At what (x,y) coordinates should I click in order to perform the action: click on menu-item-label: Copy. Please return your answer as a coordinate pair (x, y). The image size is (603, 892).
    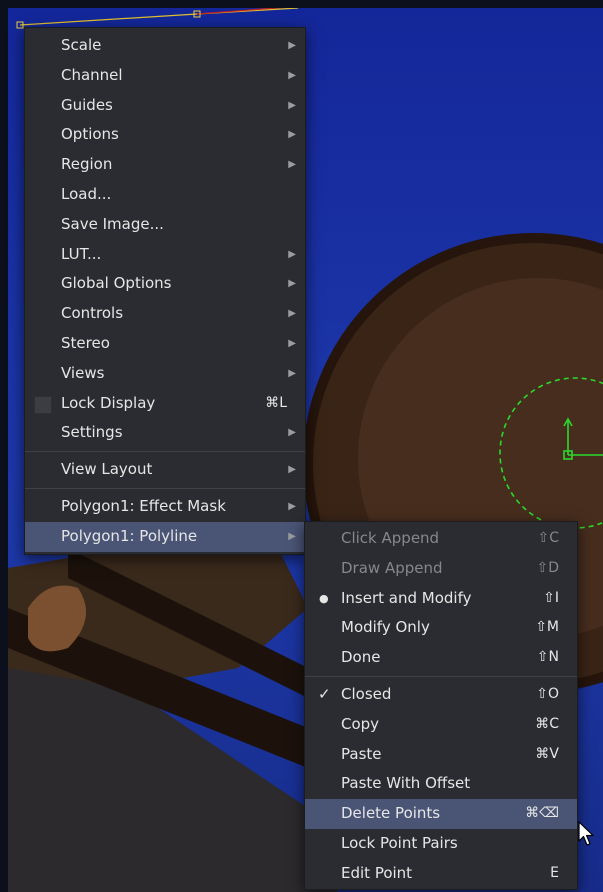
    Looking at the image, I should click on (360, 723).